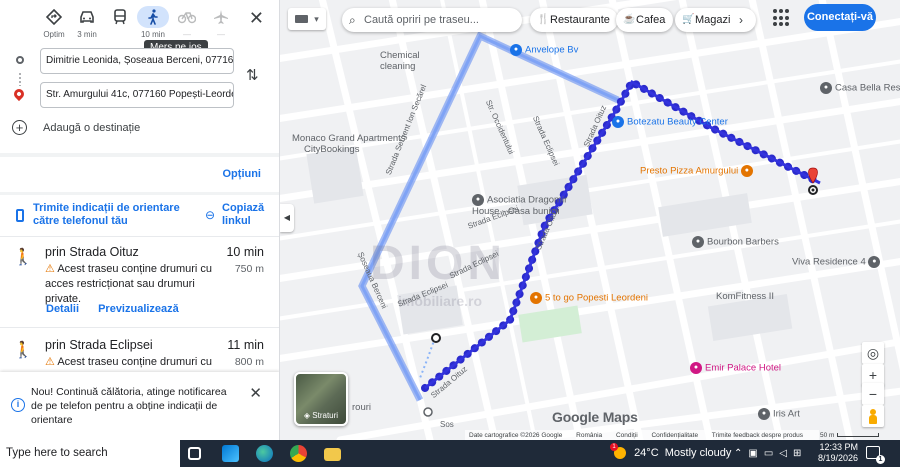 The image size is (900, 467). I want to click on system-tray: ⌃▣▭◁⊞, so click(770, 453).